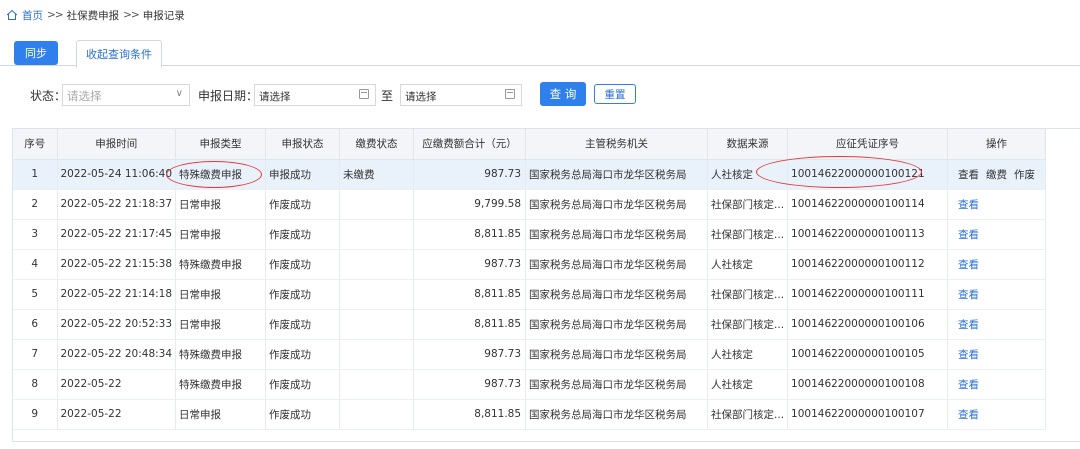  Describe the element at coordinates (179, 93) in the screenshot. I see `chevron-down-icon: ∨` at that location.